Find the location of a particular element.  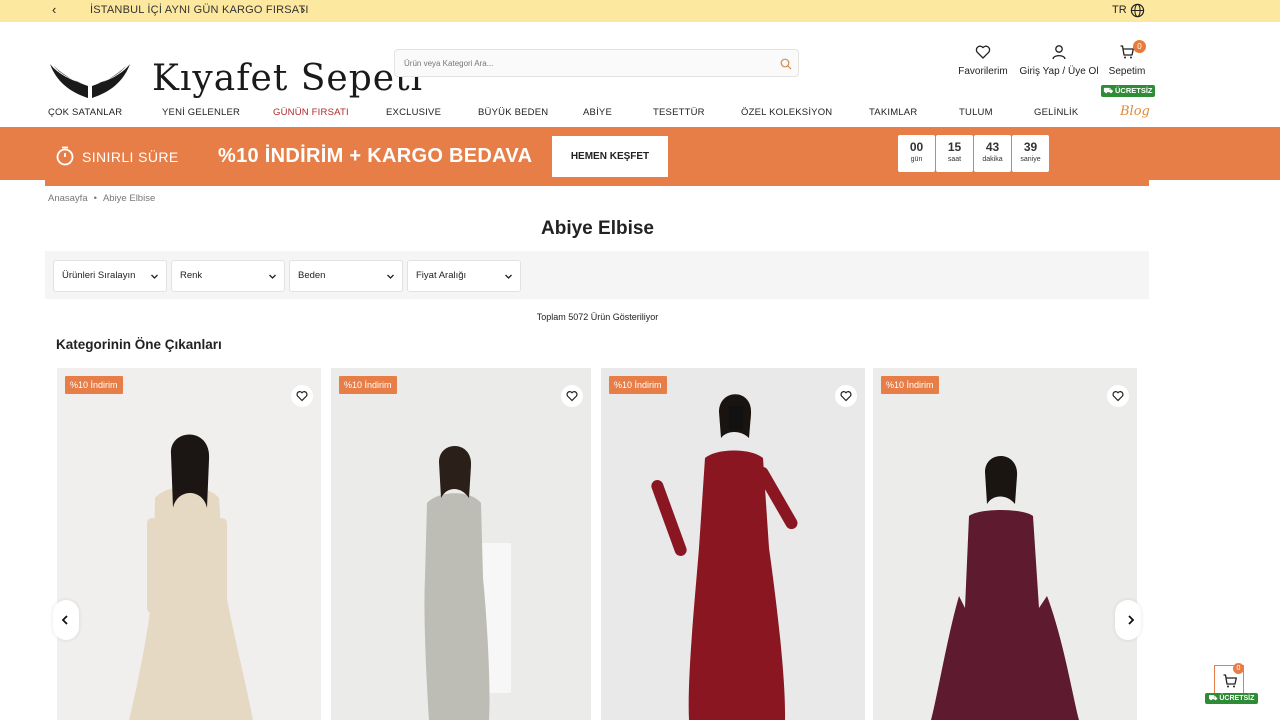

countdown-days: 00 gün is located at coordinates (916, 153).